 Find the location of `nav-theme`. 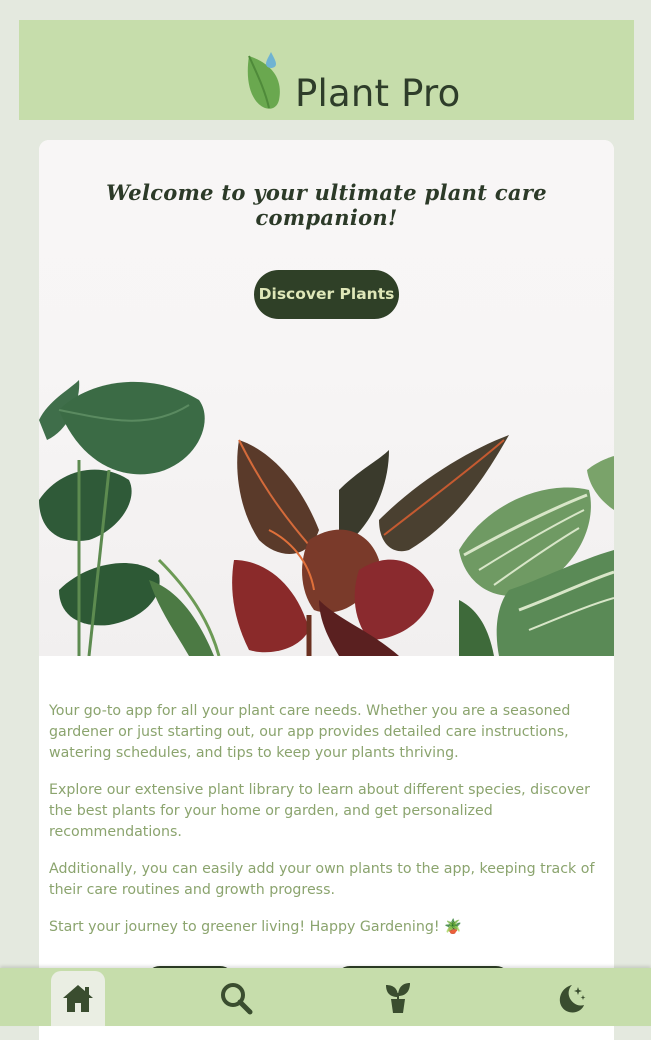

nav-theme is located at coordinates (571, 998).